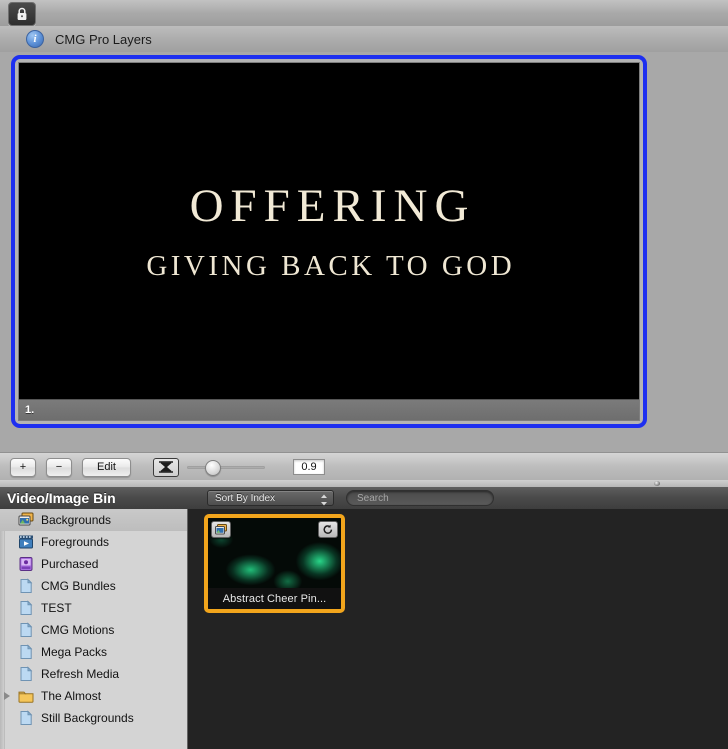  Describe the element at coordinates (61, 498) in the screenshot. I see `bin-title: Video/Image Bin` at that location.